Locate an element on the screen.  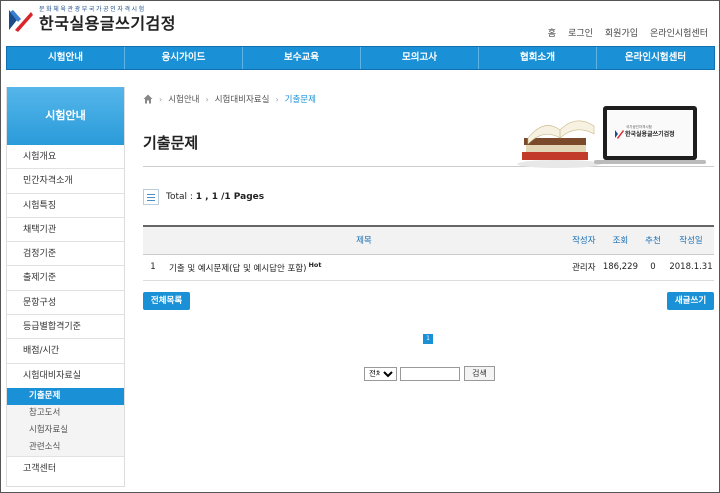
search-input is located at coordinates (430, 373).